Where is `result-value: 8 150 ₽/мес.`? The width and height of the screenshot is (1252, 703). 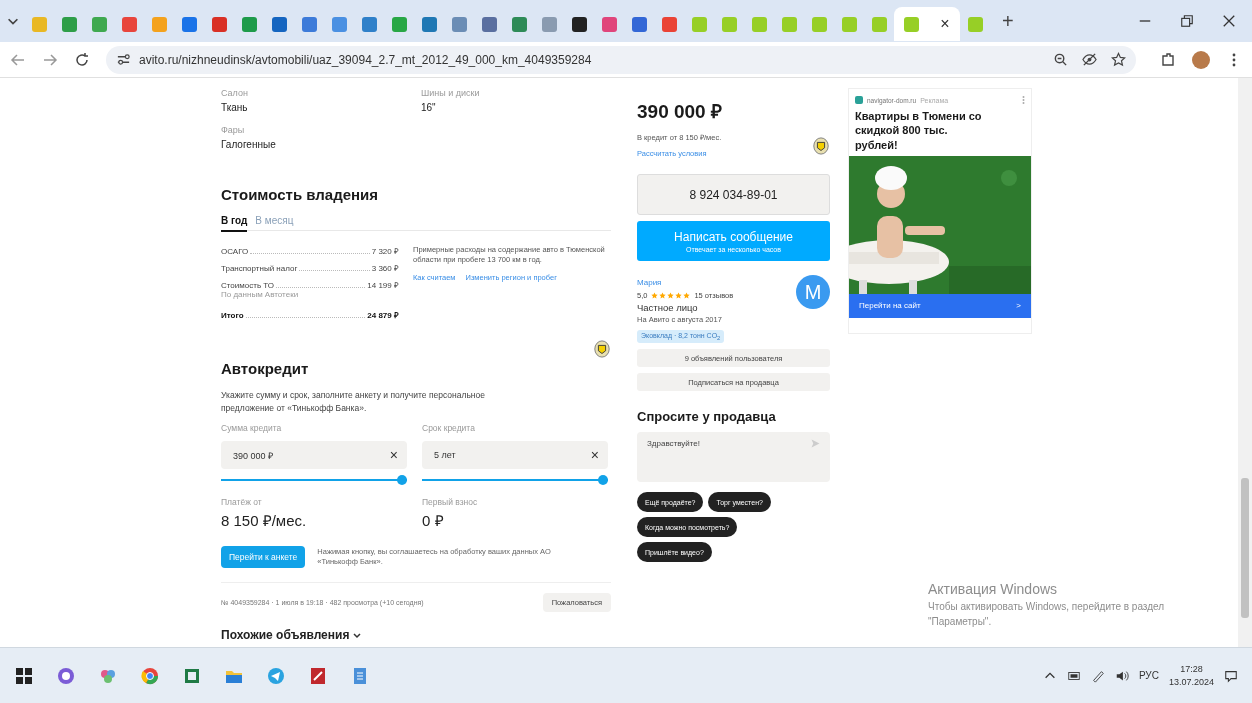 result-value: 8 150 ₽/мес. is located at coordinates (264, 521).